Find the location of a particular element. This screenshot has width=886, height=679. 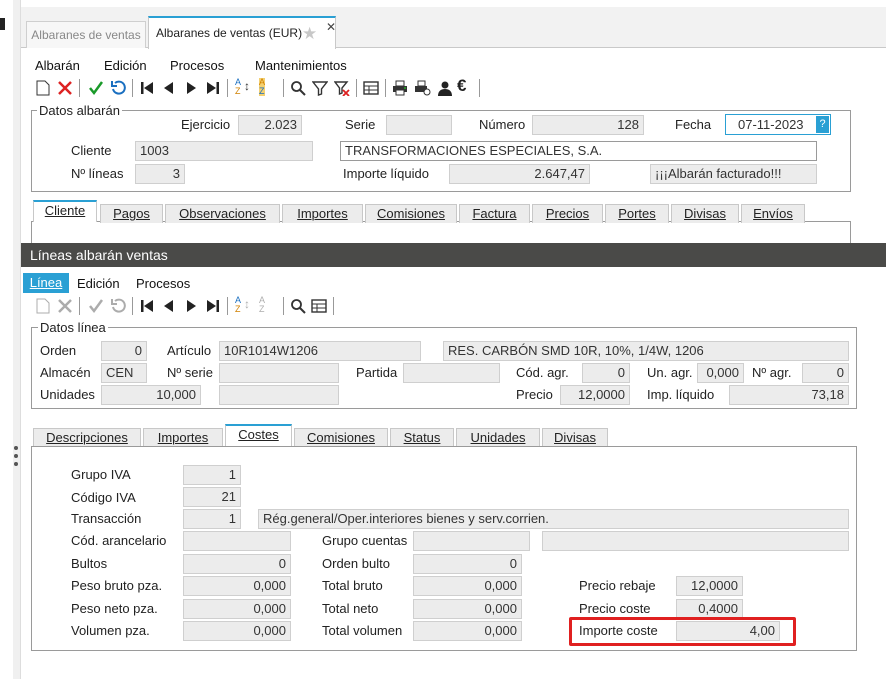

numero-field: 128 is located at coordinates (588, 125).